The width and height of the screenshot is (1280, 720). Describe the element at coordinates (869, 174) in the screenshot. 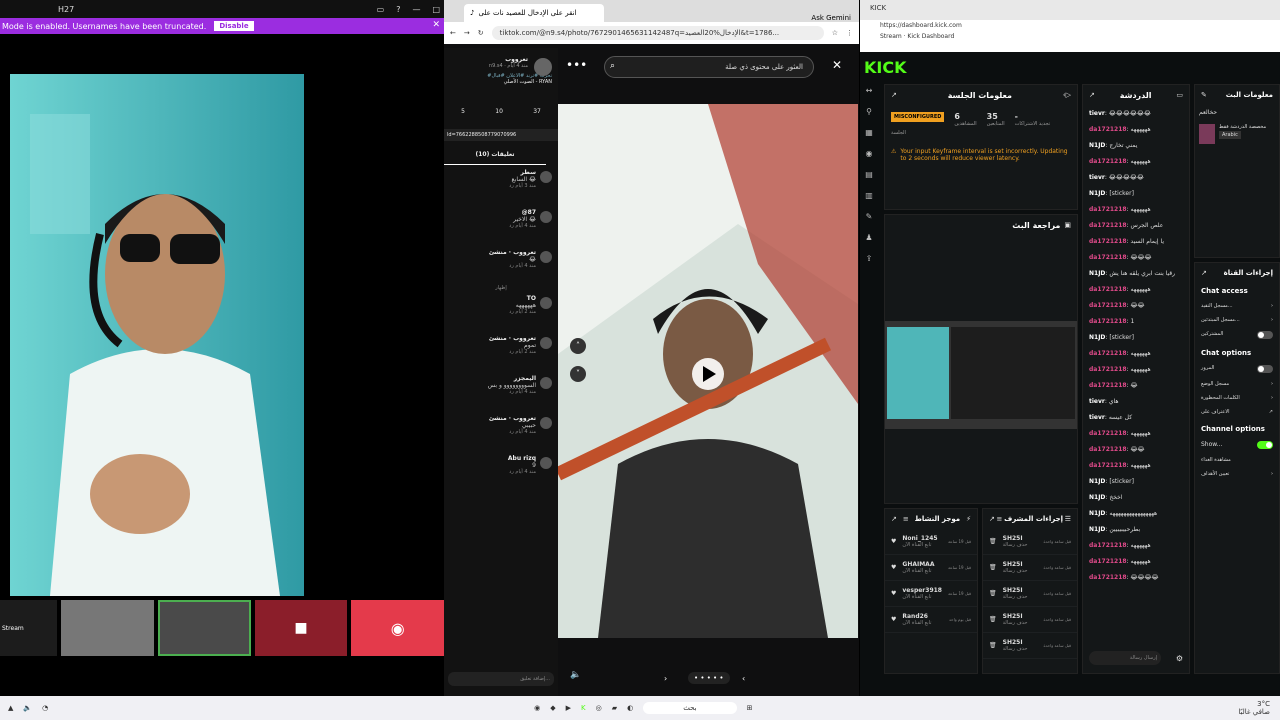

I see `video-icon: ▤` at that location.